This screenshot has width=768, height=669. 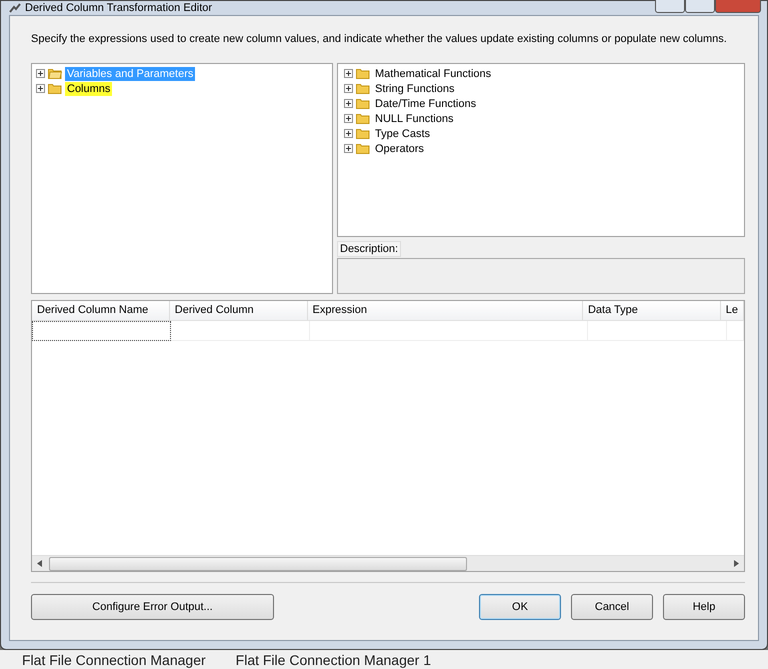 I want to click on column-header: Data Type, so click(x=651, y=310).